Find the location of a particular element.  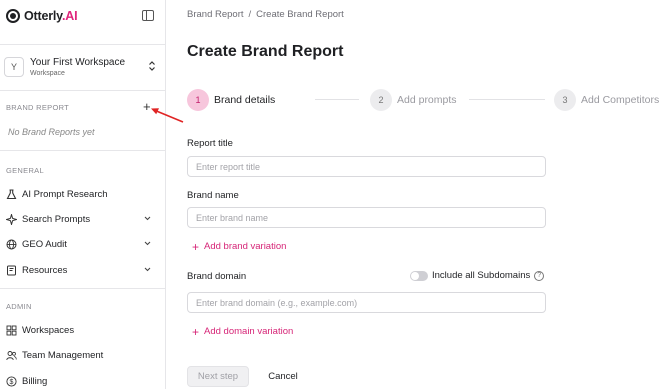

add-brand-report-button: + is located at coordinates (147, 106).